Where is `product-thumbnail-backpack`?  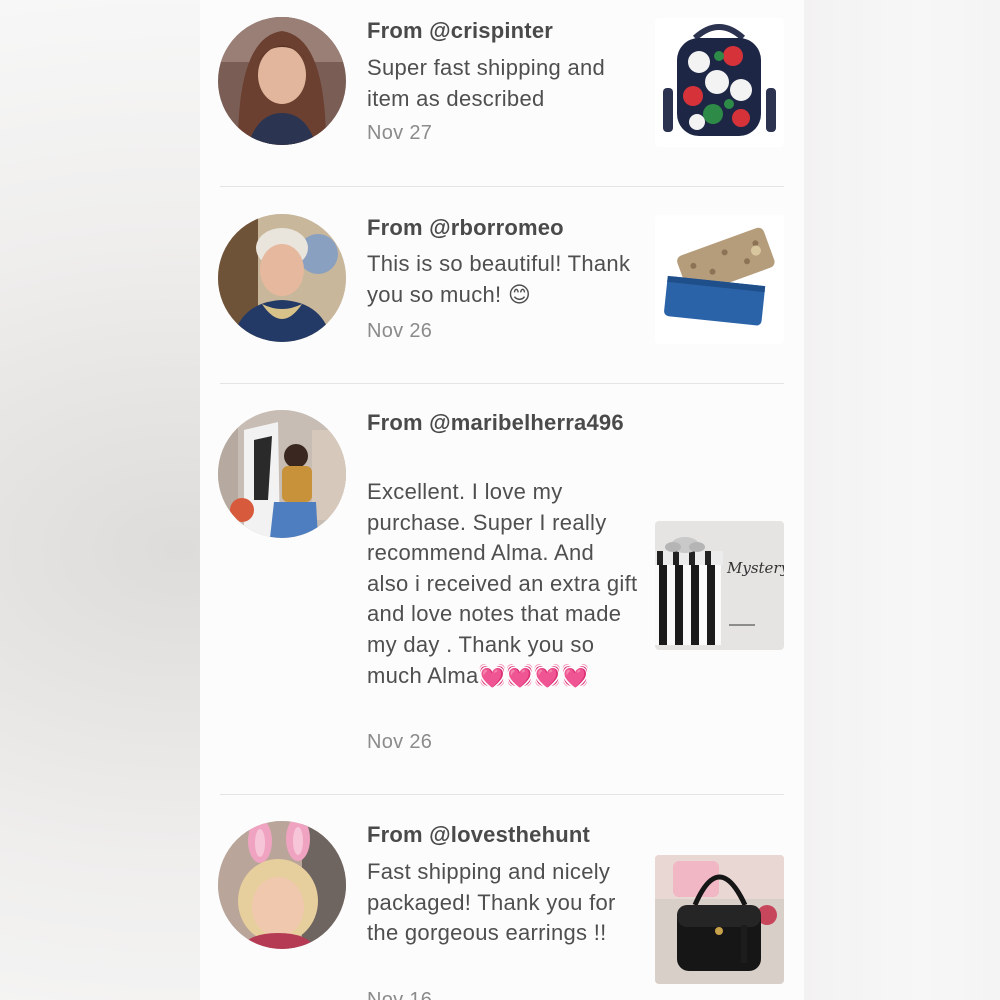
product-thumbnail-backpack is located at coordinates (719, 82).